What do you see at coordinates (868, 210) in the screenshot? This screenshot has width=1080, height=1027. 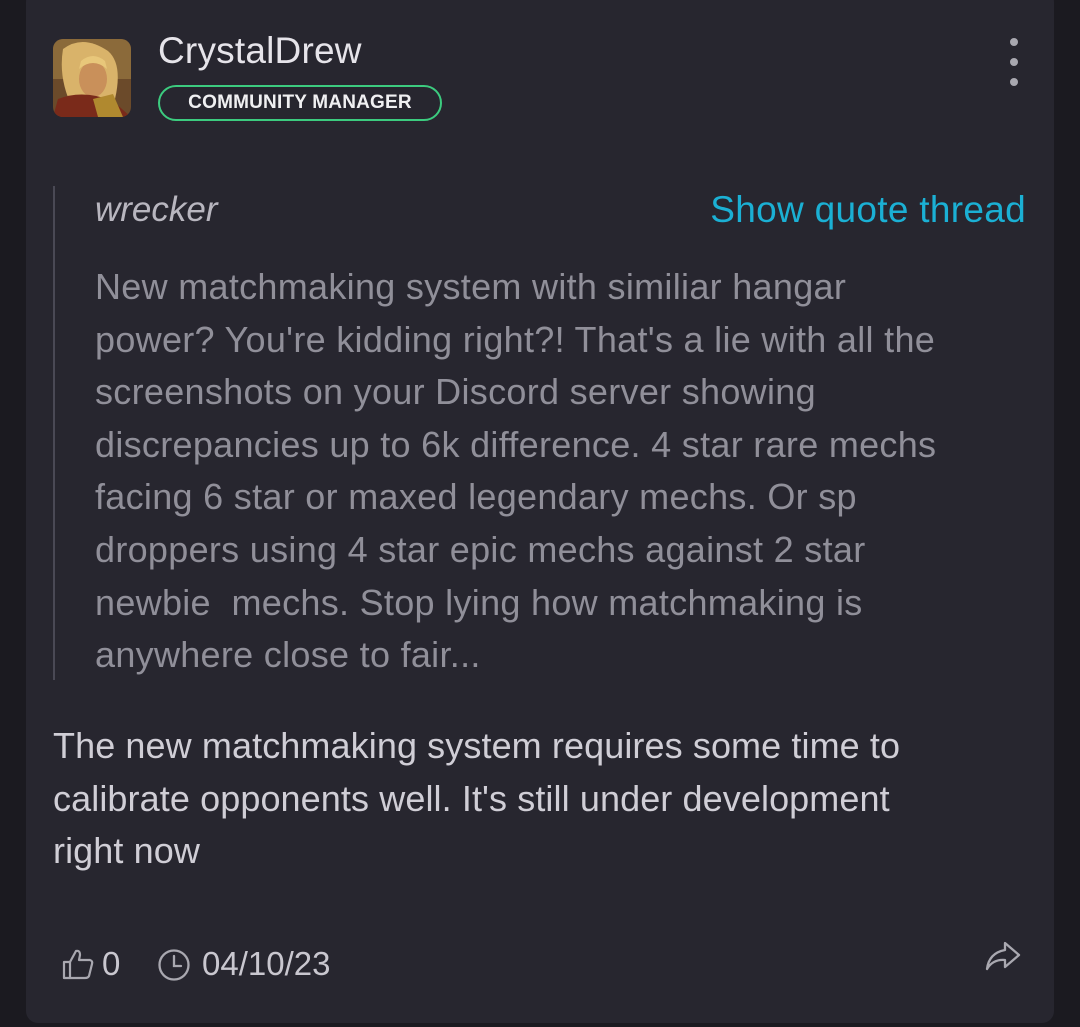 I see `show-quote-thread-link: Show quote thread` at bounding box center [868, 210].